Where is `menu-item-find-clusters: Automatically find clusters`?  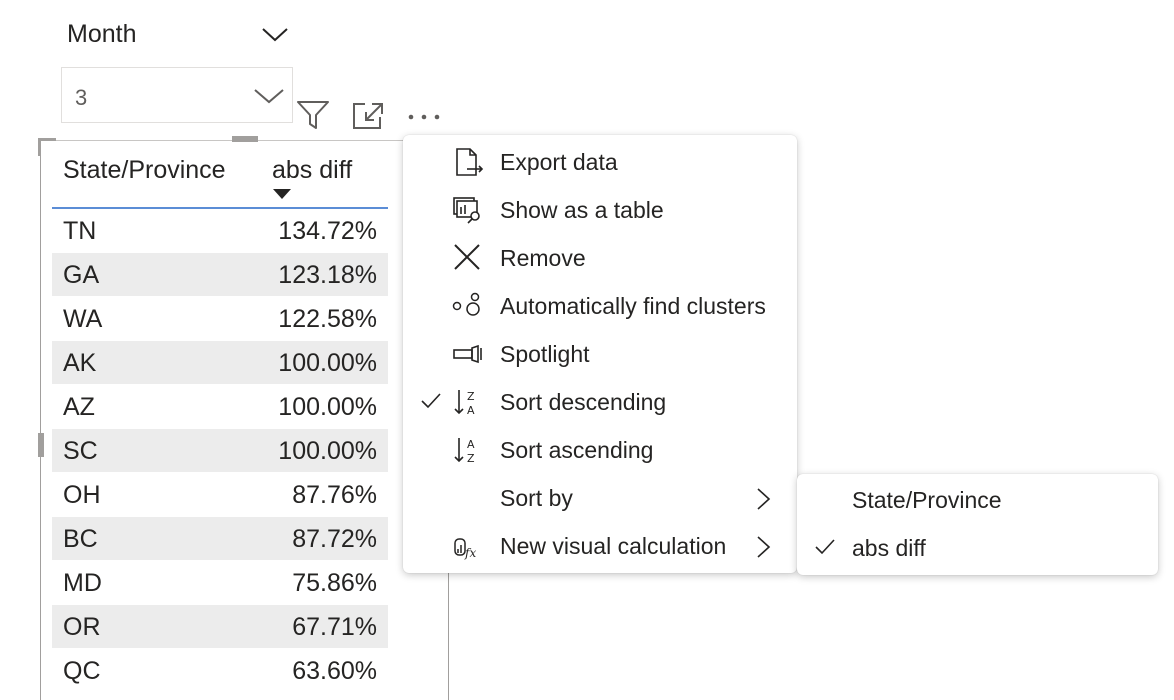
menu-item-find-clusters: Automatically find clusters is located at coordinates (600, 306).